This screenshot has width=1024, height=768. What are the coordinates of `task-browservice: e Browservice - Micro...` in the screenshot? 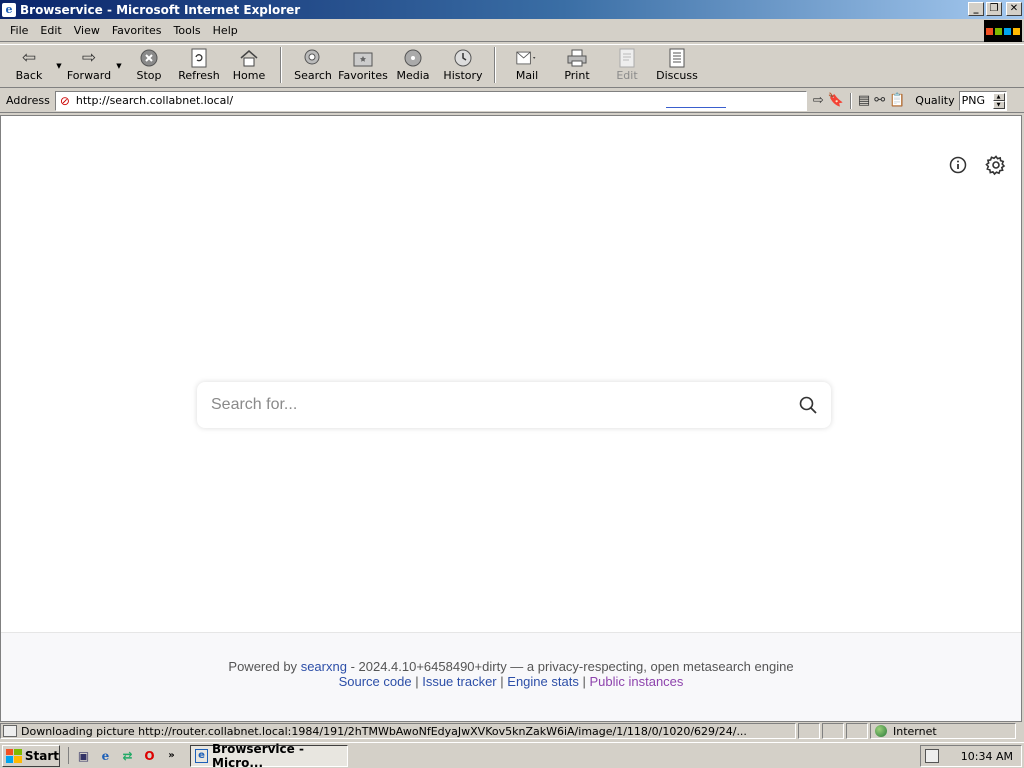 It's located at (269, 755).